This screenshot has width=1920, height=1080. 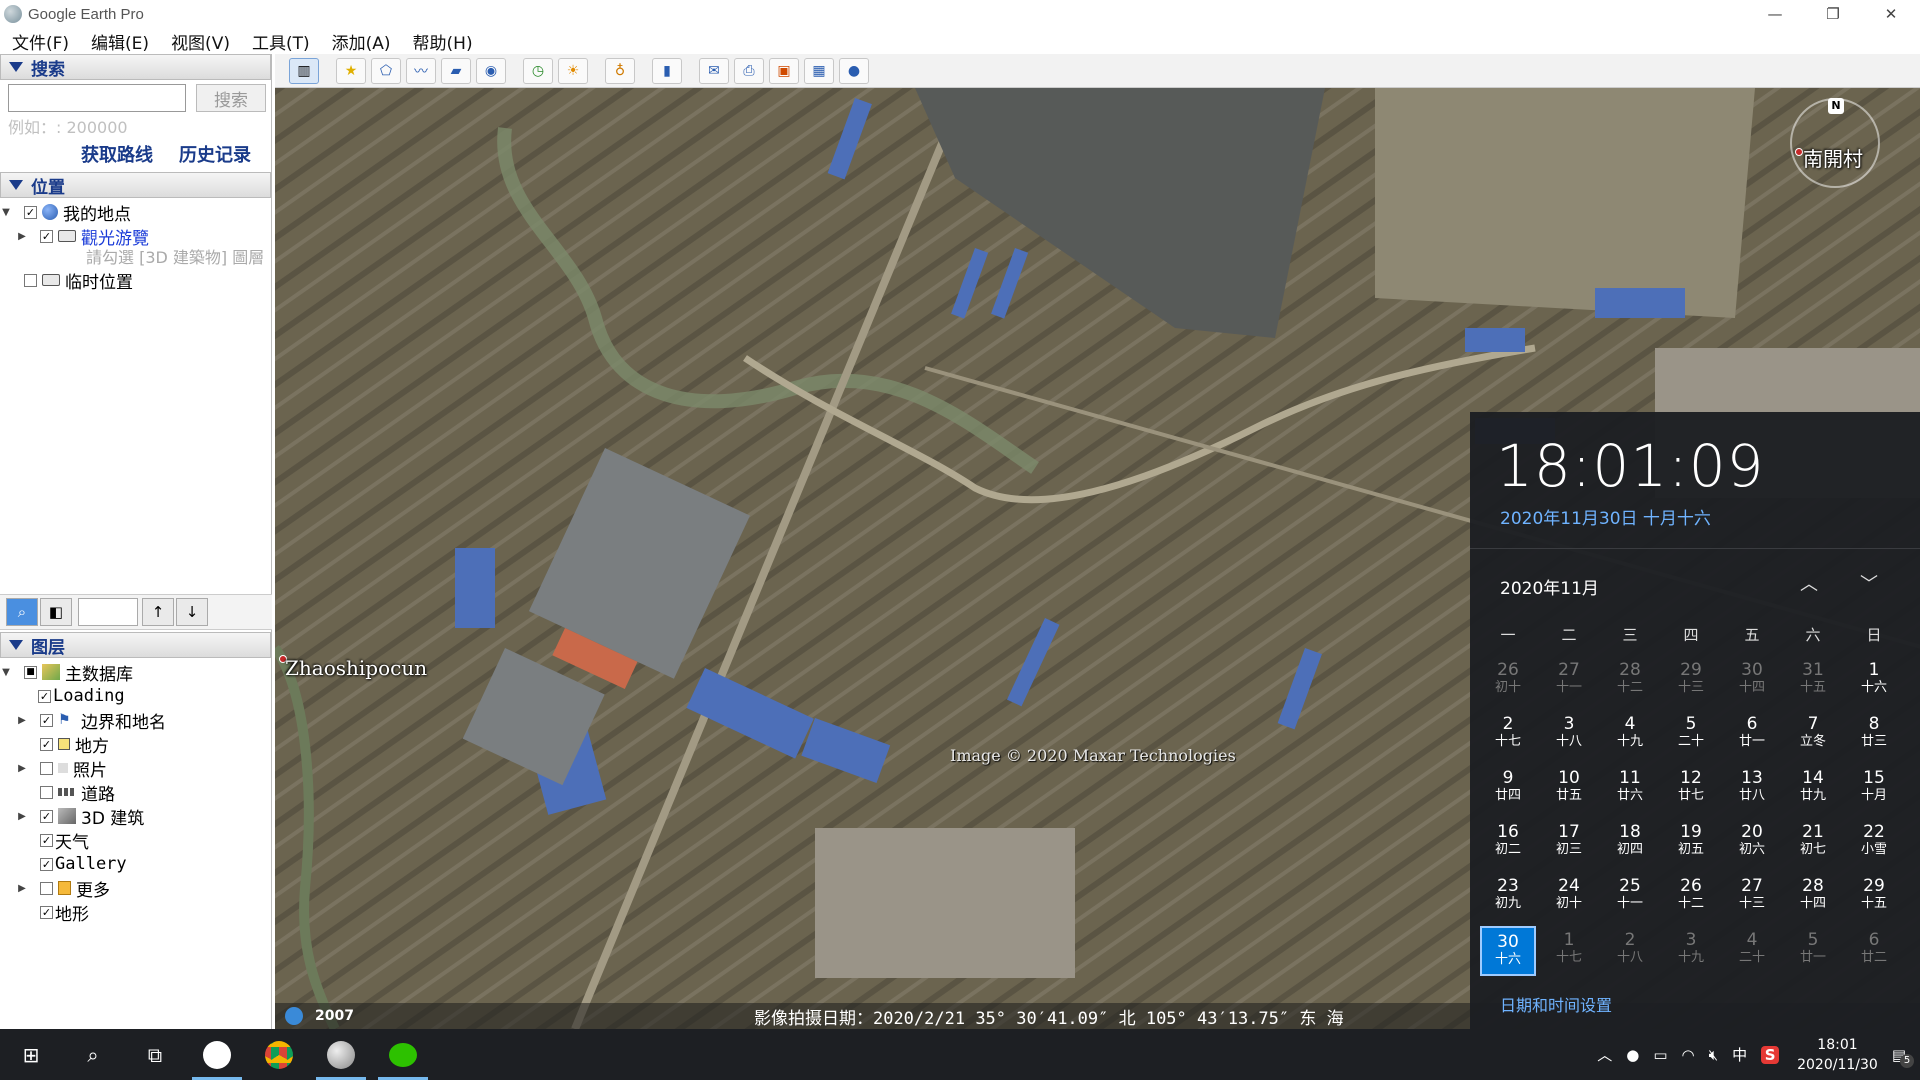 What do you see at coordinates (135, 212) in the screenshot?
I see `tree-item-my-places: ▼ ✓ 我的地点` at bounding box center [135, 212].